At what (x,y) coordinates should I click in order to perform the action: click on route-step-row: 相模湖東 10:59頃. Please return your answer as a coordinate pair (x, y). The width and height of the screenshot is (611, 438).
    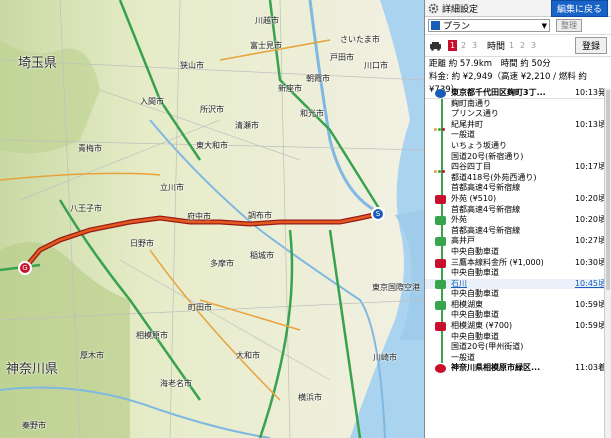
    Looking at the image, I should click on (518, 305).